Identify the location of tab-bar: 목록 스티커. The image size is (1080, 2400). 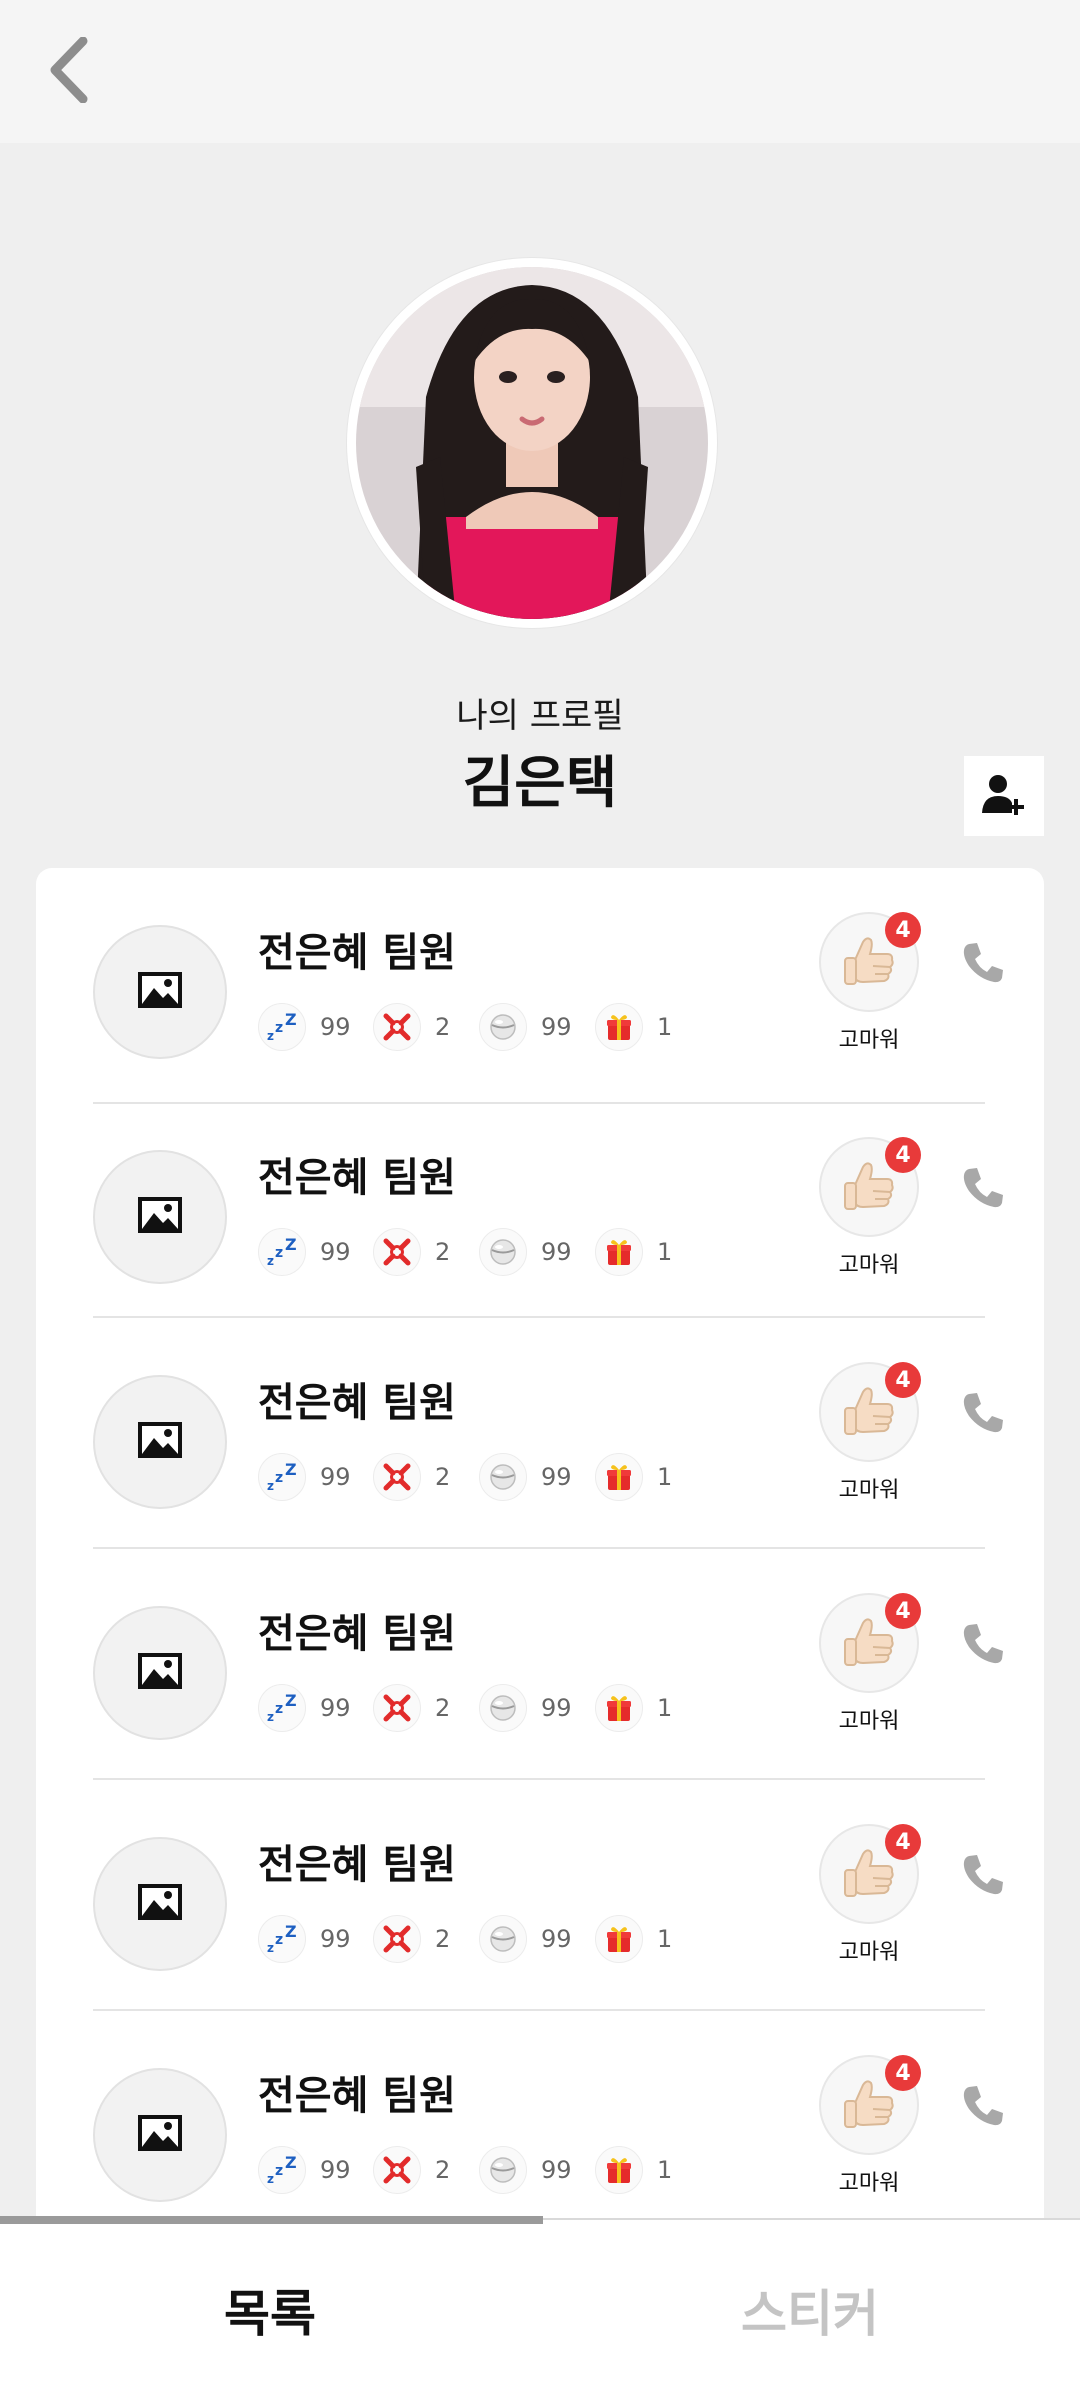
(540, 2308).